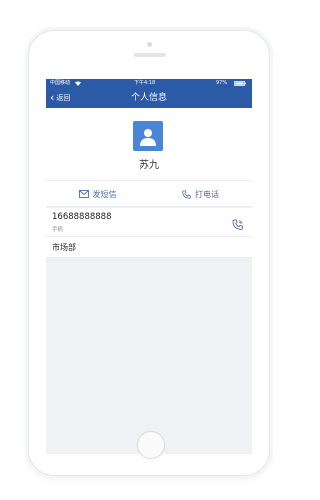  I want to click on page-title: 个人信息, so click(148, 98).